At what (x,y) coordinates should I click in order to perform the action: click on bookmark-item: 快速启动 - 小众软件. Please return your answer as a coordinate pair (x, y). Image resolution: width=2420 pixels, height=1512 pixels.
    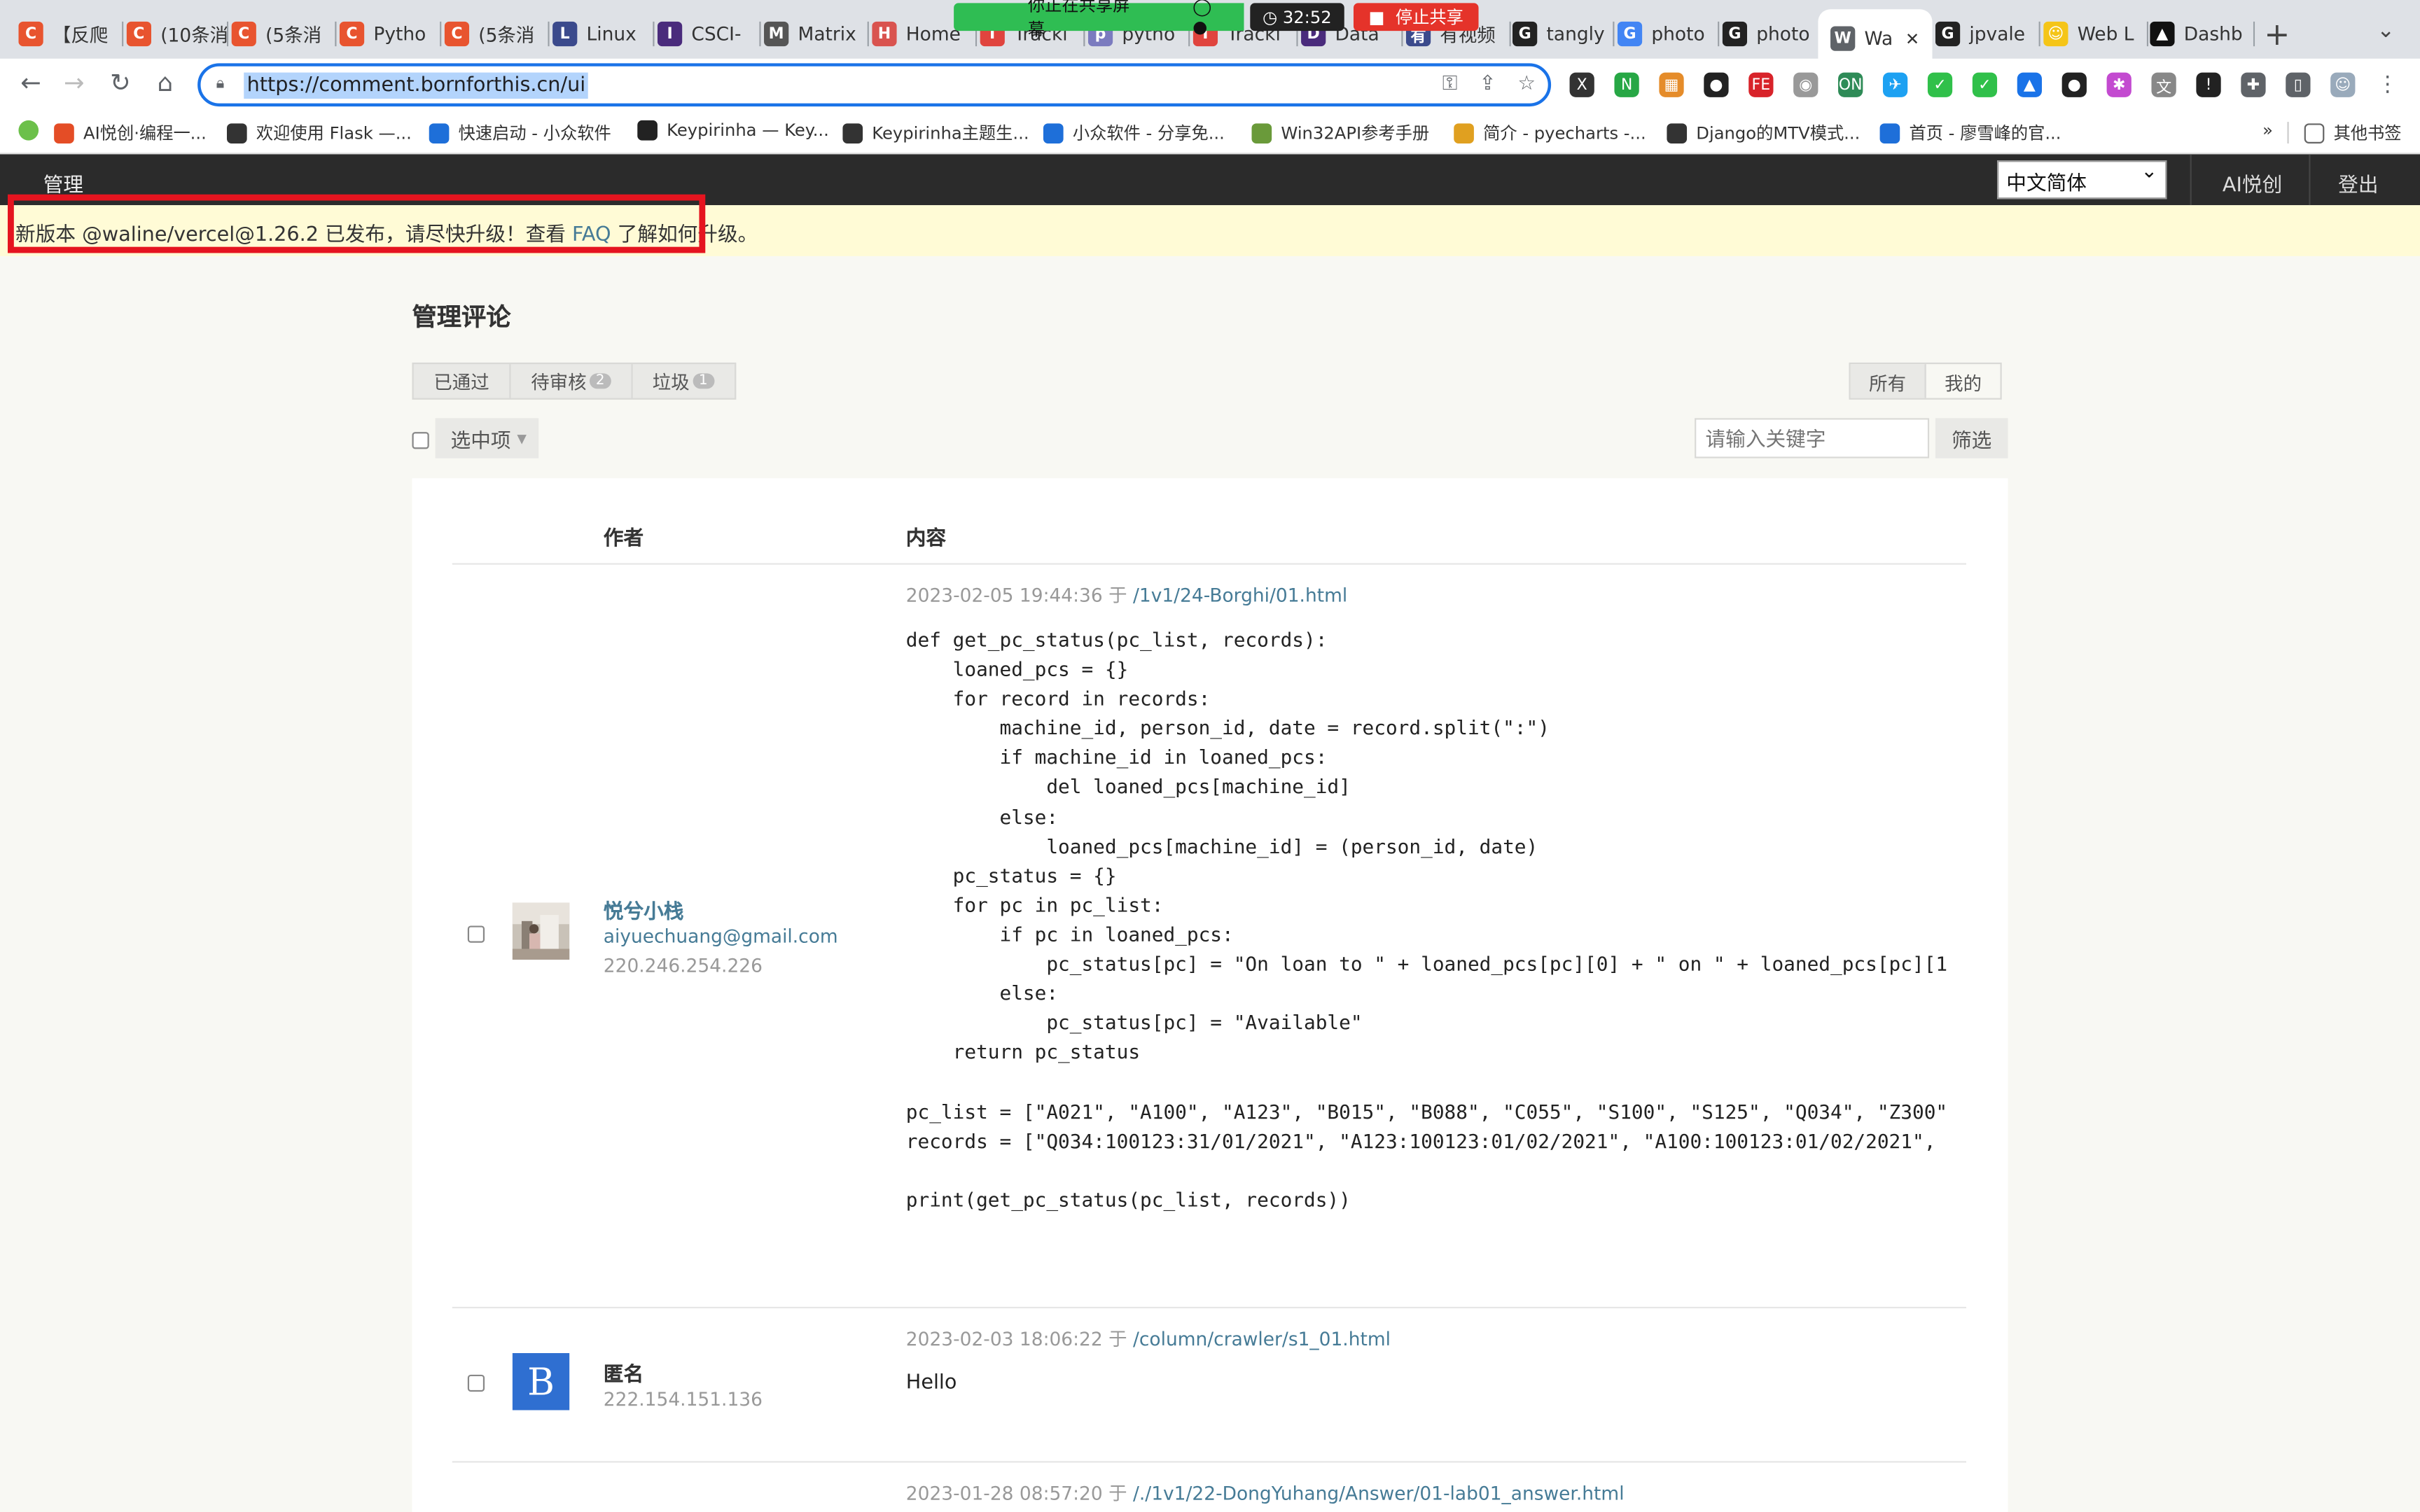
    Looking at the image, I should click on (520, 132).